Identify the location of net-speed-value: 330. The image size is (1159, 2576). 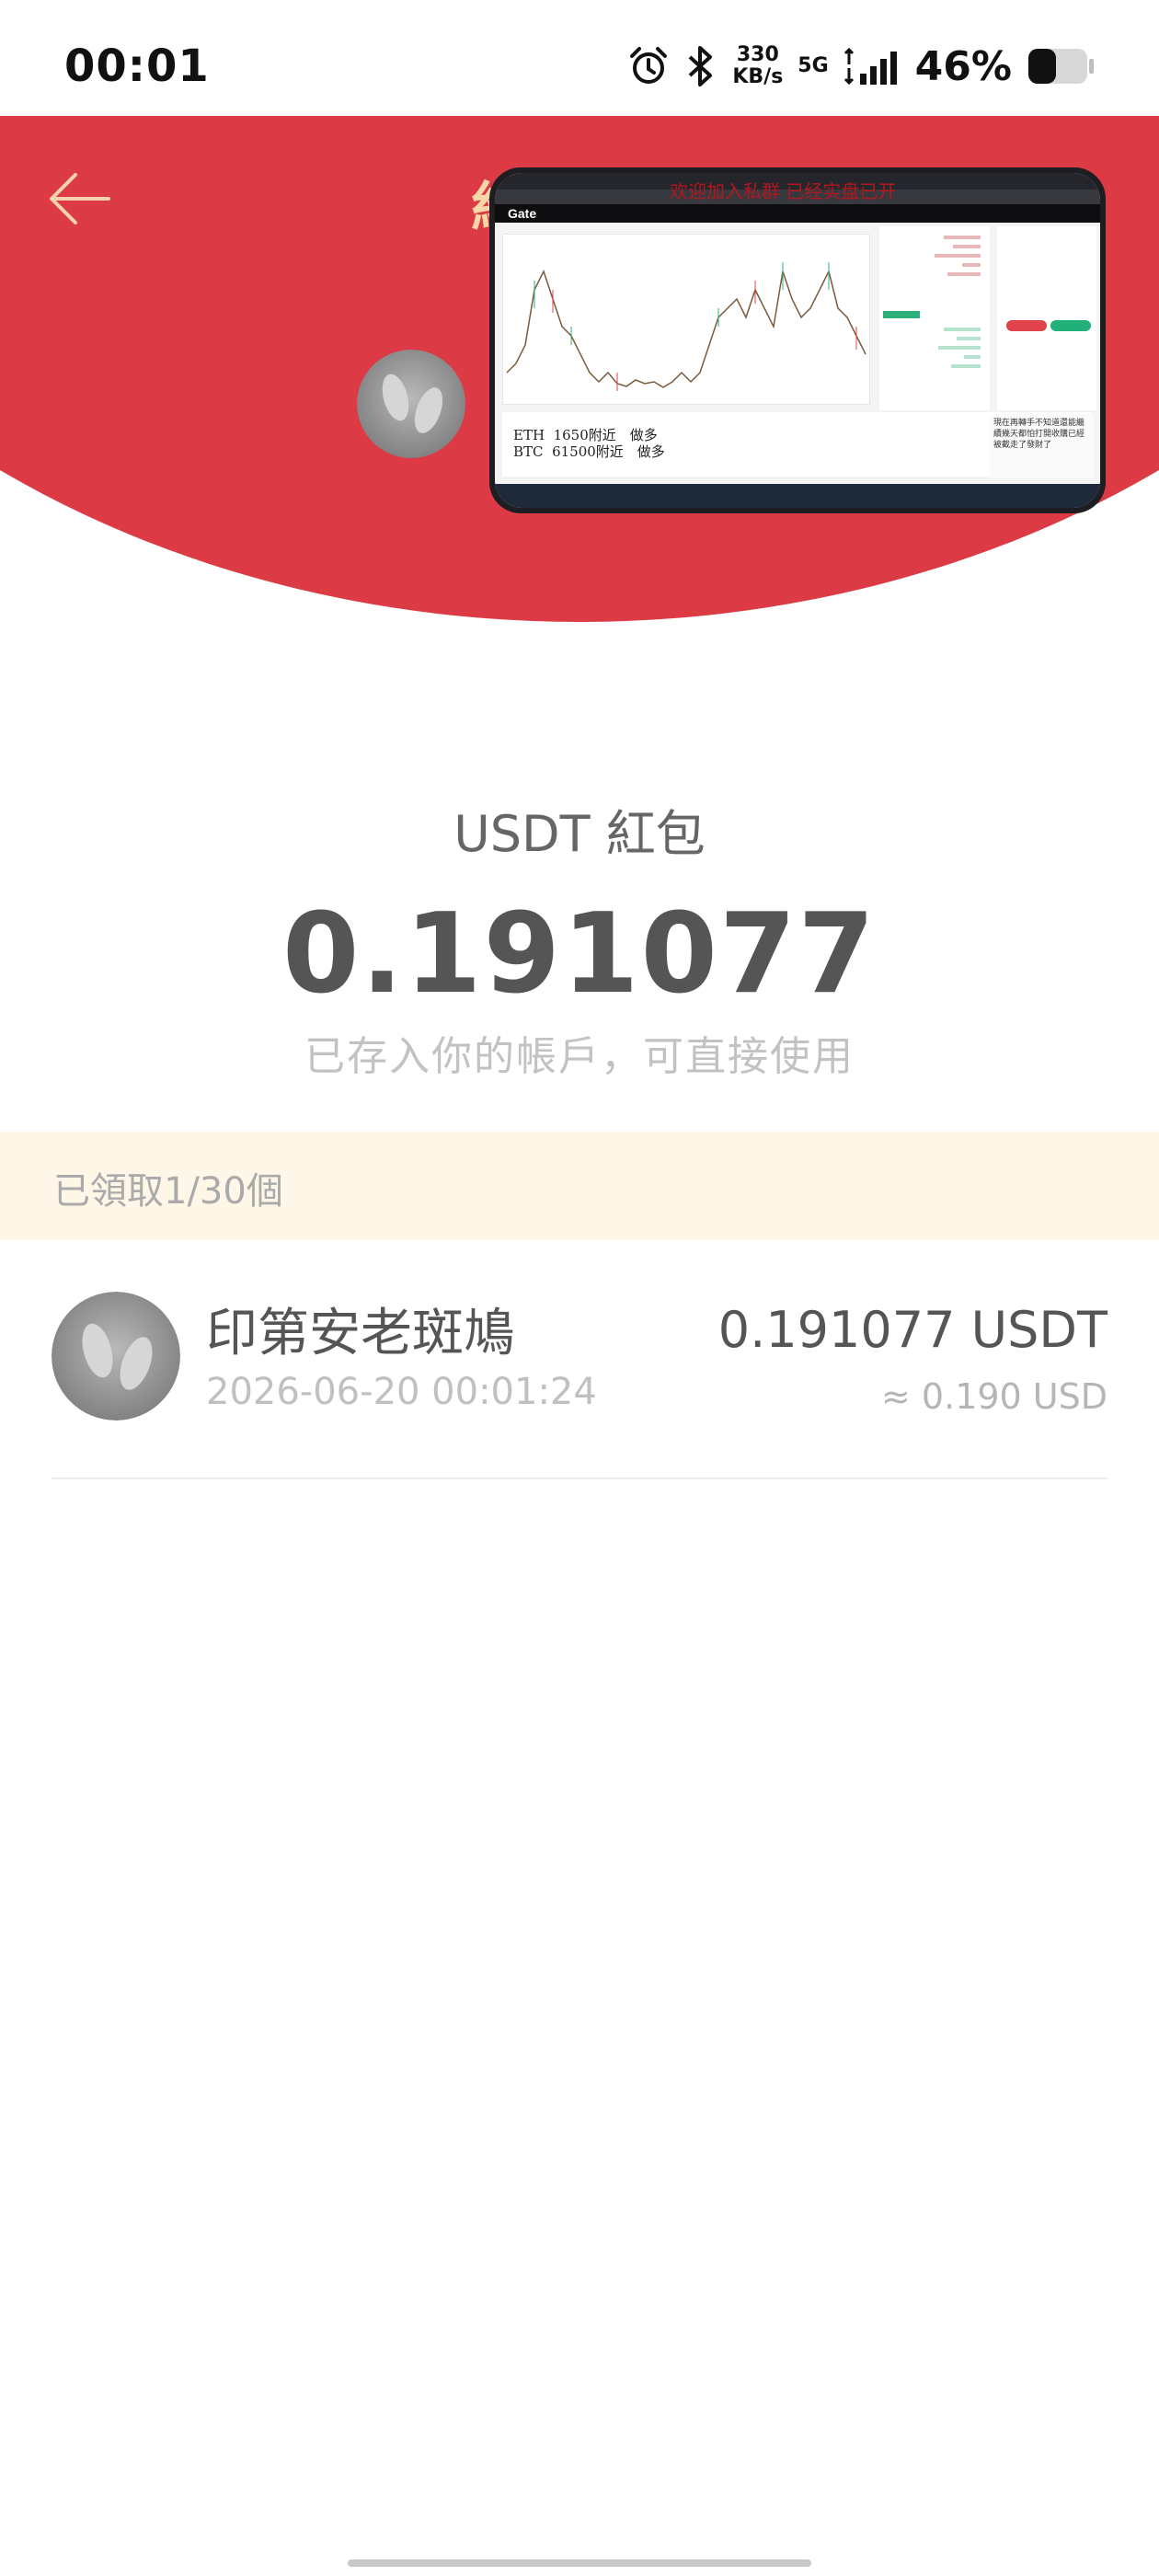
(757, 54).